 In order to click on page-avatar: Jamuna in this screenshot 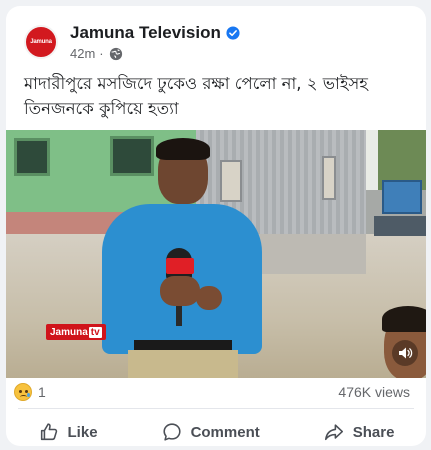, I will do `click(41, 42)`.